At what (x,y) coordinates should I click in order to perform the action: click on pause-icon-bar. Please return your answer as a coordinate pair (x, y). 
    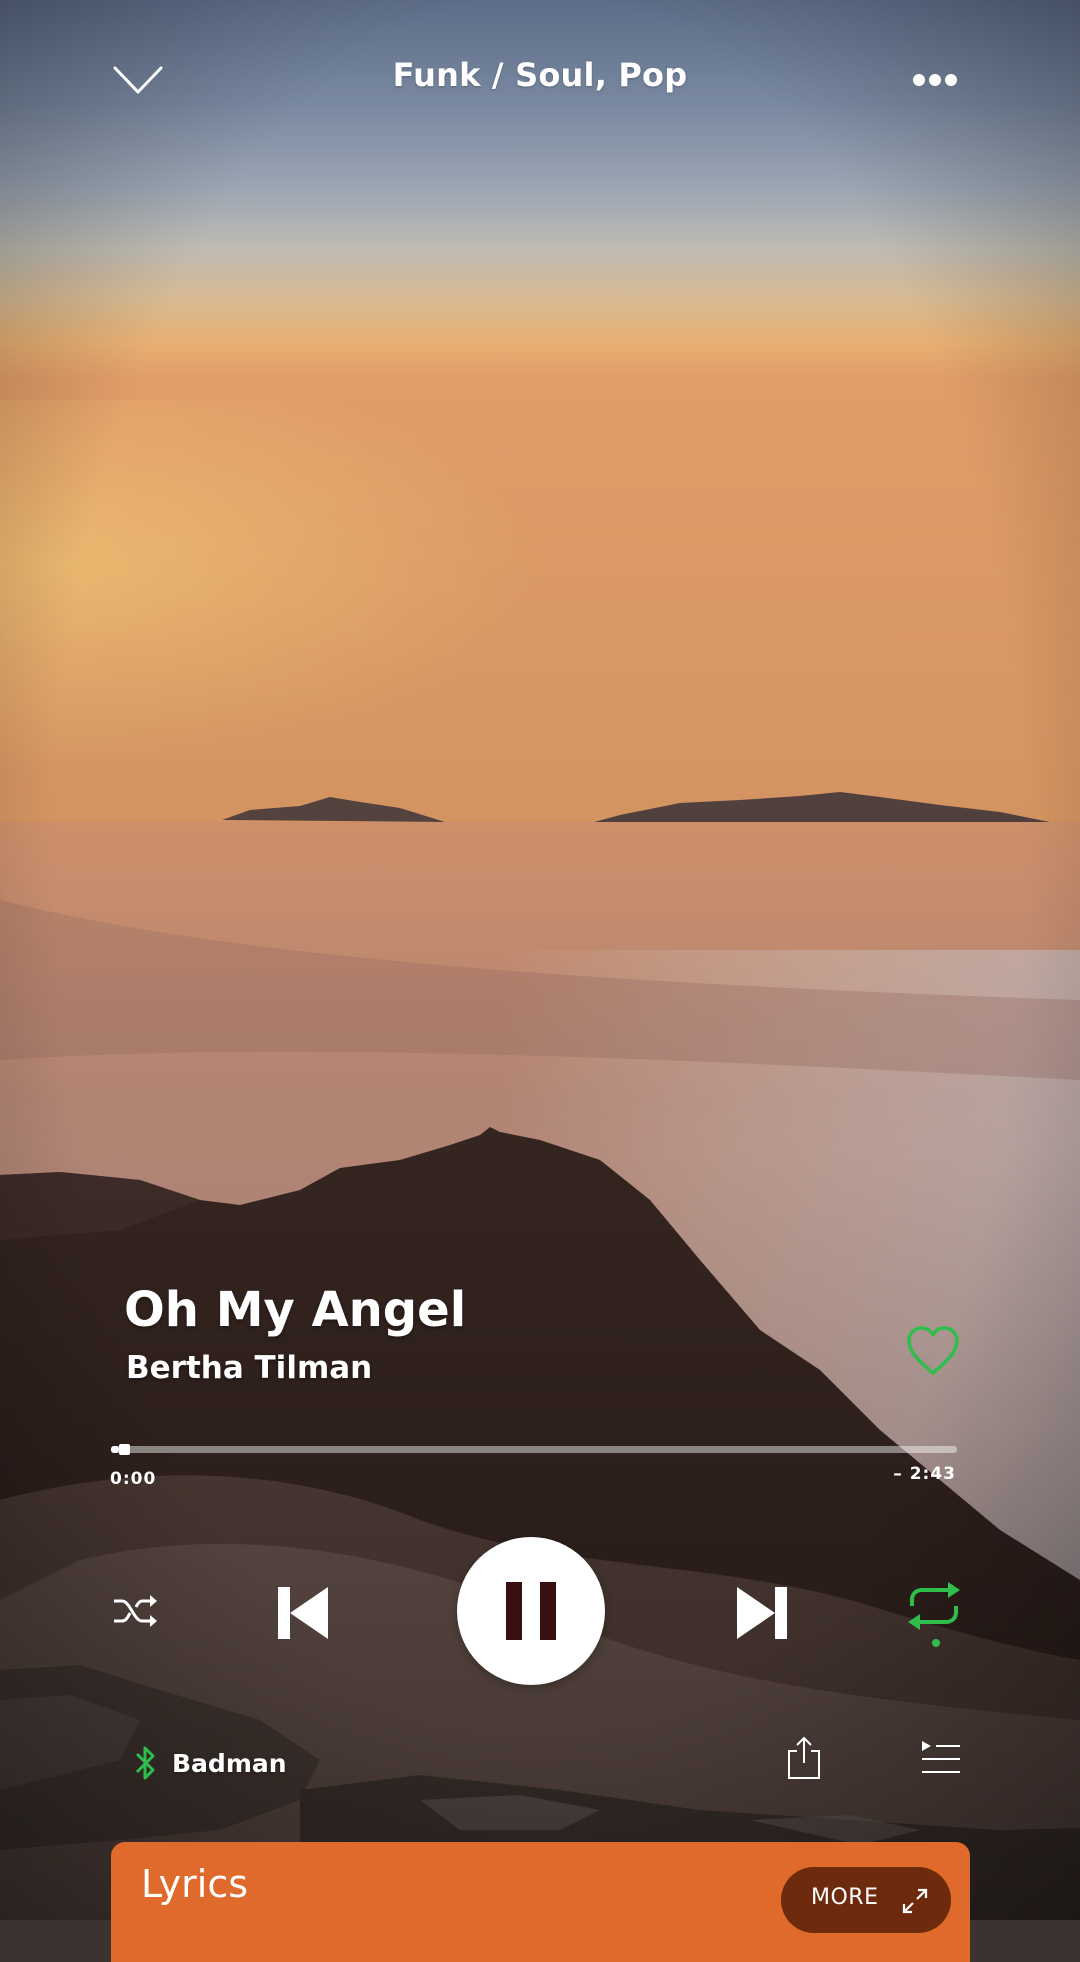
    Looking at the image, I should click on (548, 1611).